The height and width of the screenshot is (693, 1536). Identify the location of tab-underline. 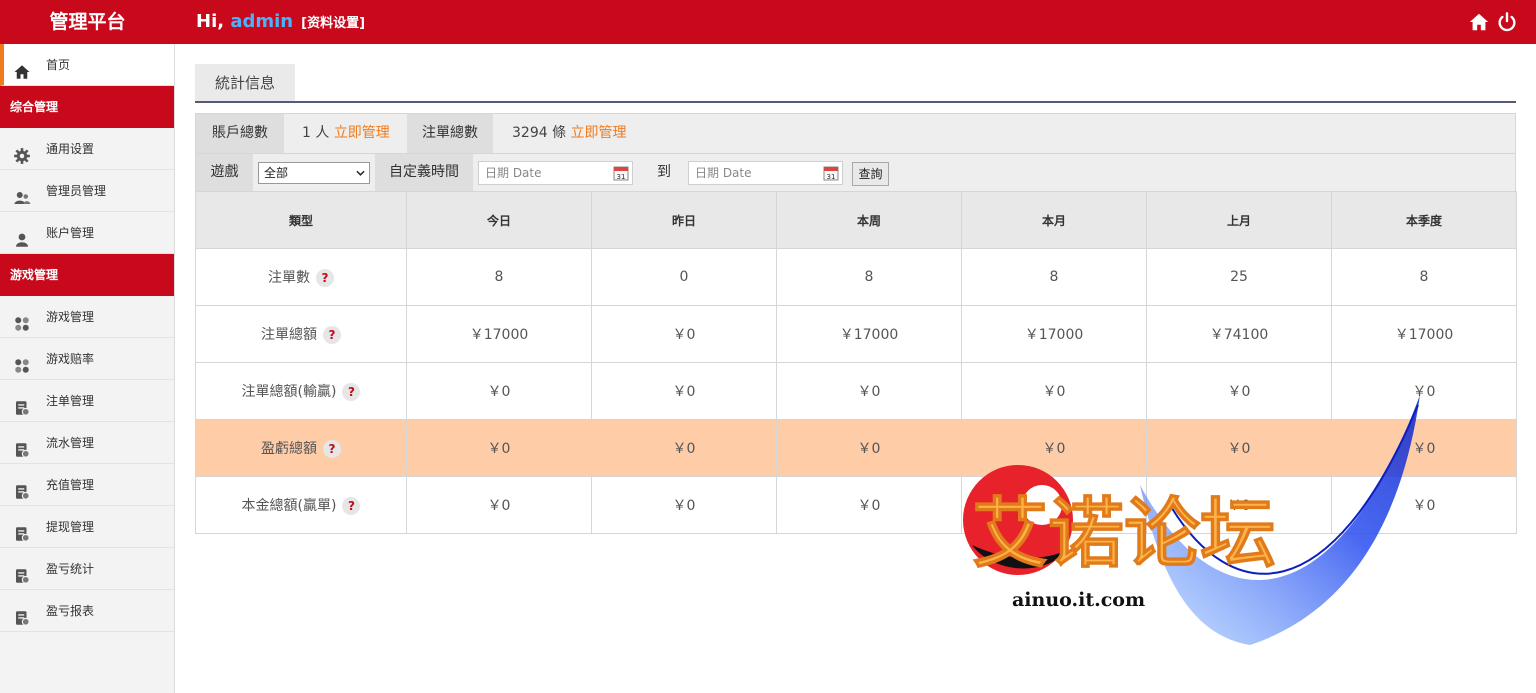
(855, 102).